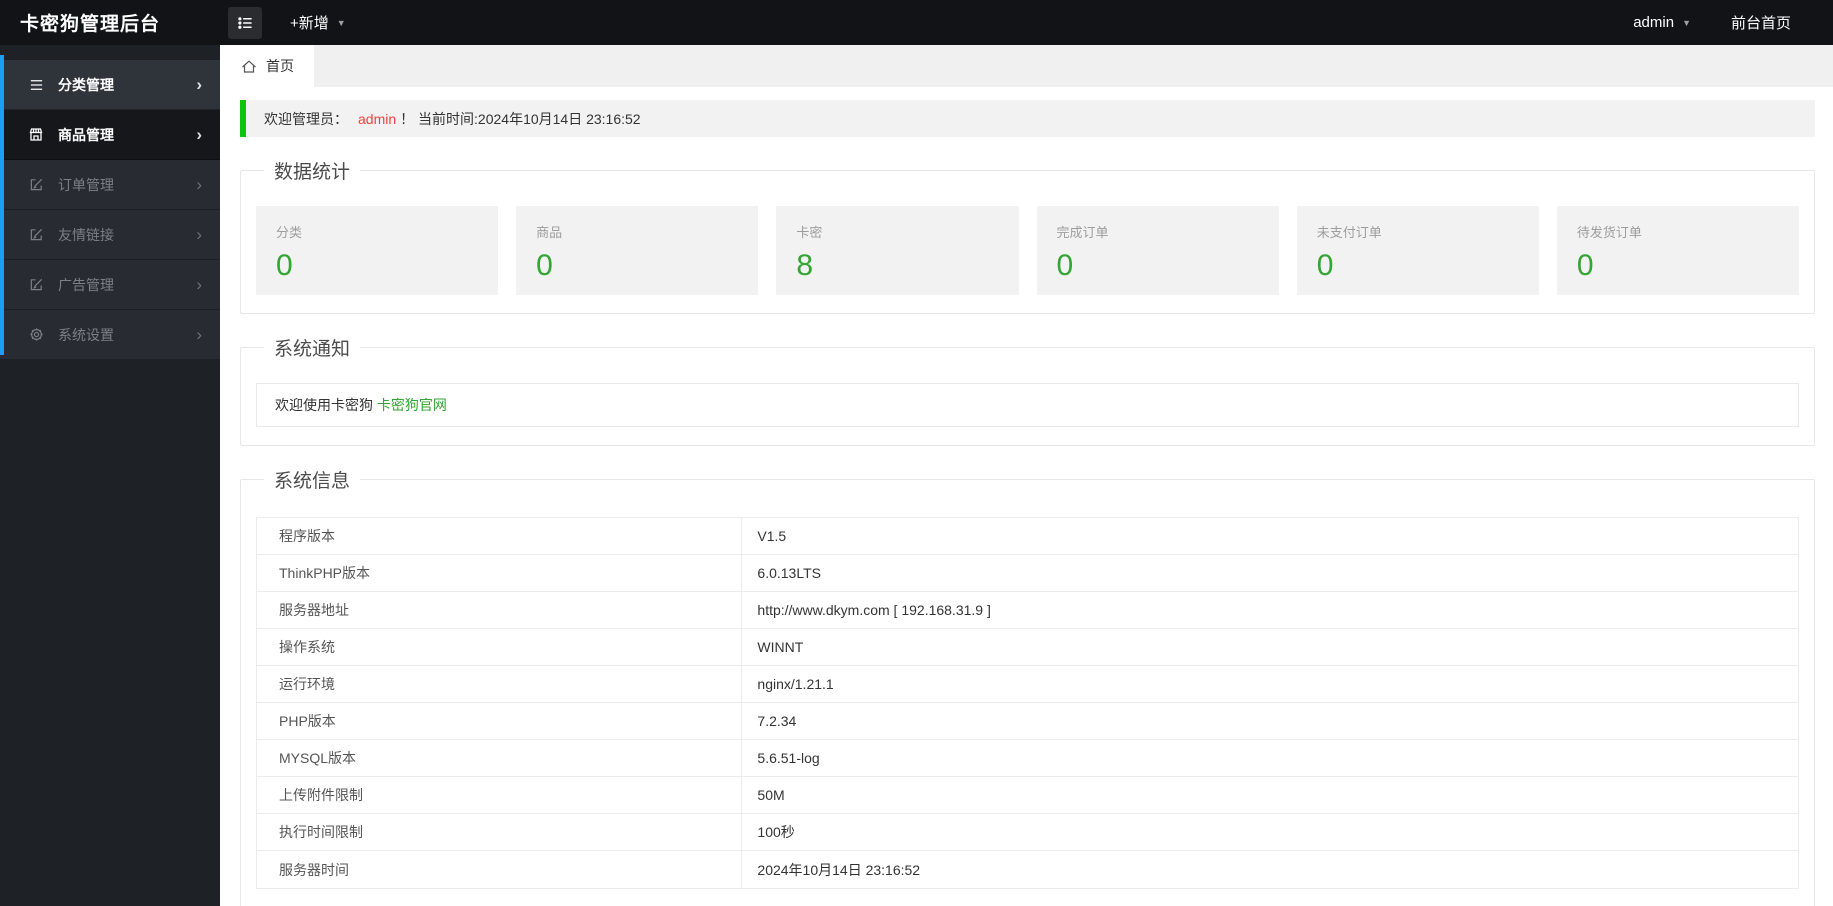  Describe the element at coordinates (1027, 795) in the screenshot. I see `table-row: 上传附件限制 50M` at that location.